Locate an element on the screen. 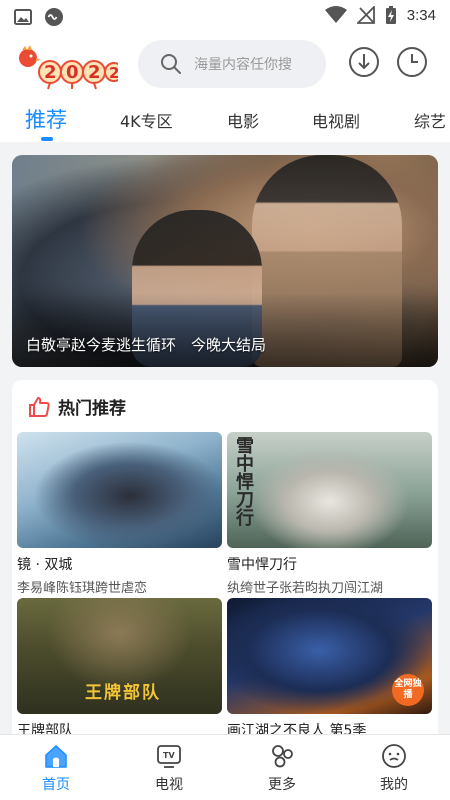 The image size is (450, 800). gallery-notification-icon is located at coordinates (23, 17).